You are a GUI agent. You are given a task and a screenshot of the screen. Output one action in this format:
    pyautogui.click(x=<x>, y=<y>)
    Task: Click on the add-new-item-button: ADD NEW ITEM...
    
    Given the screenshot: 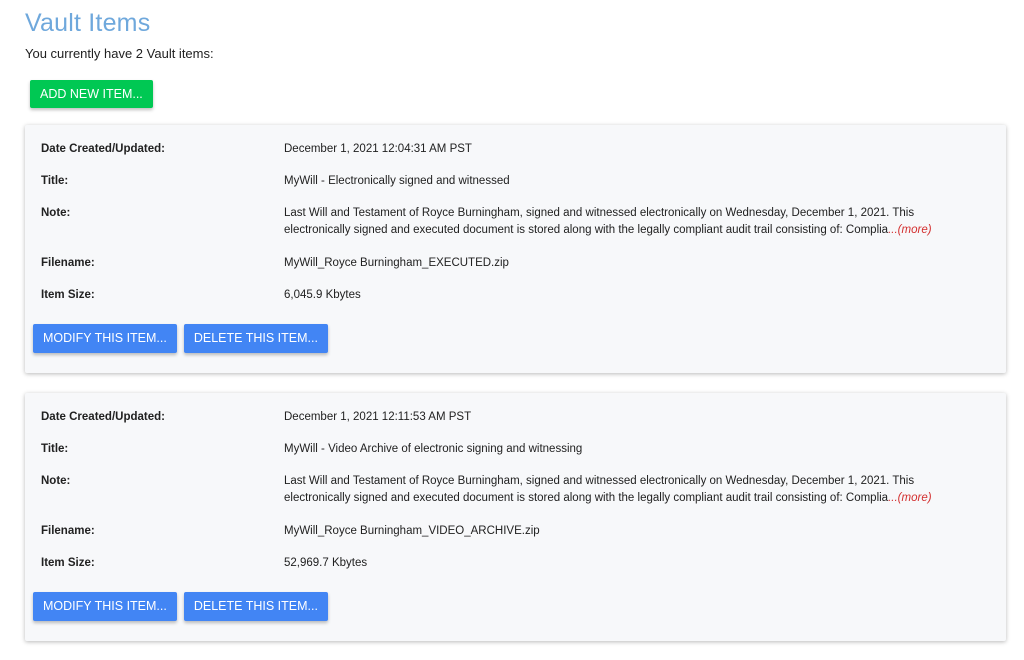 What is the action you would take?
    pyautogui.click(x=91, y=94)
    